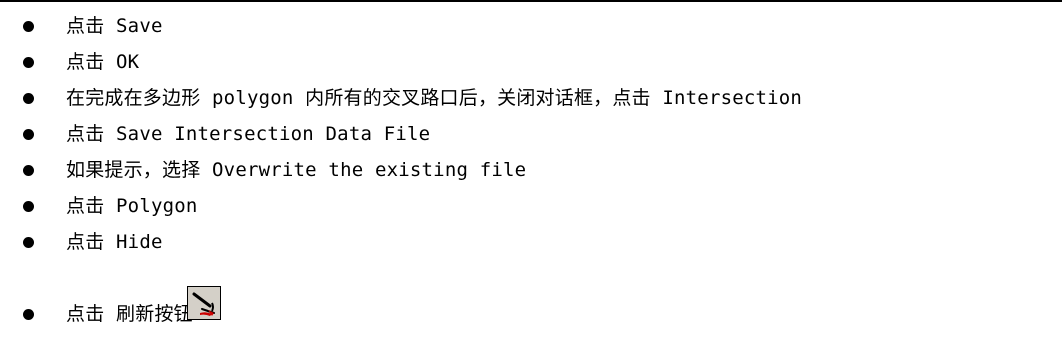 Image resolution: width=1062 pixels, height=360 pixels. What do you see at coordinates (129, 314) in the screenshot?
I see `step-text: 点击 刷新按钮` at bounding box center [129, 314].